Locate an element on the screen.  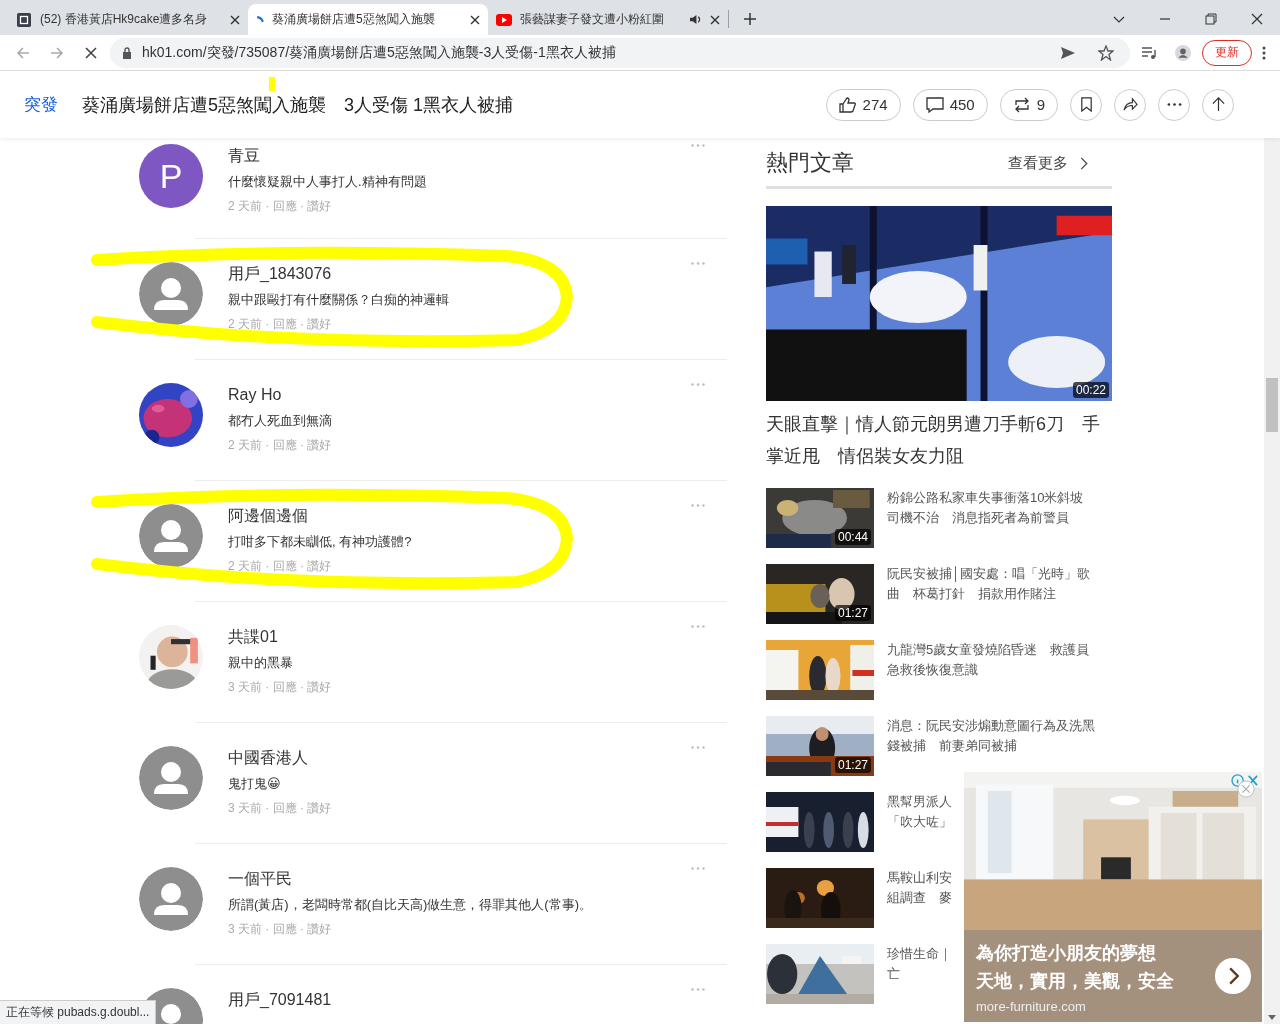
menu-icon is located at coordinates (1264, 52).